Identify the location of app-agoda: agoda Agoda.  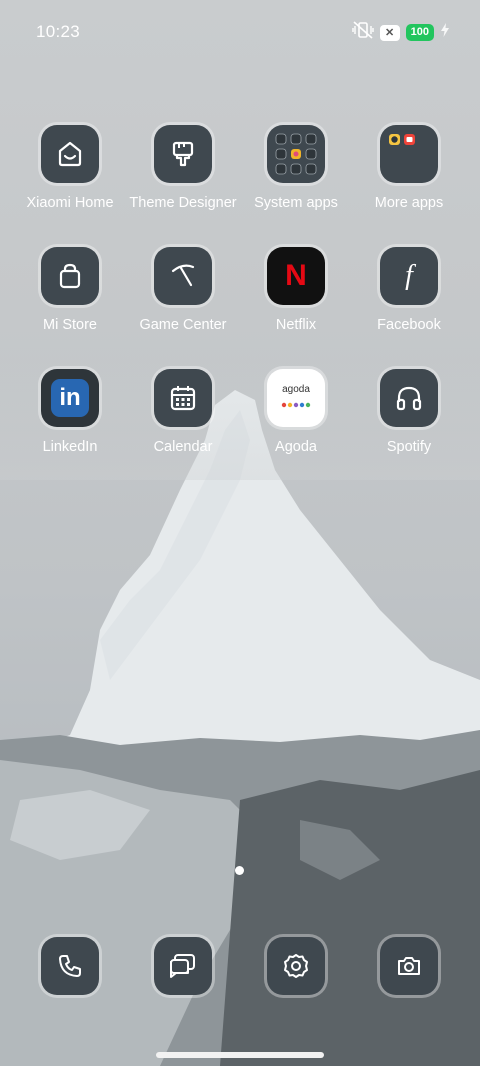
(296, 412).